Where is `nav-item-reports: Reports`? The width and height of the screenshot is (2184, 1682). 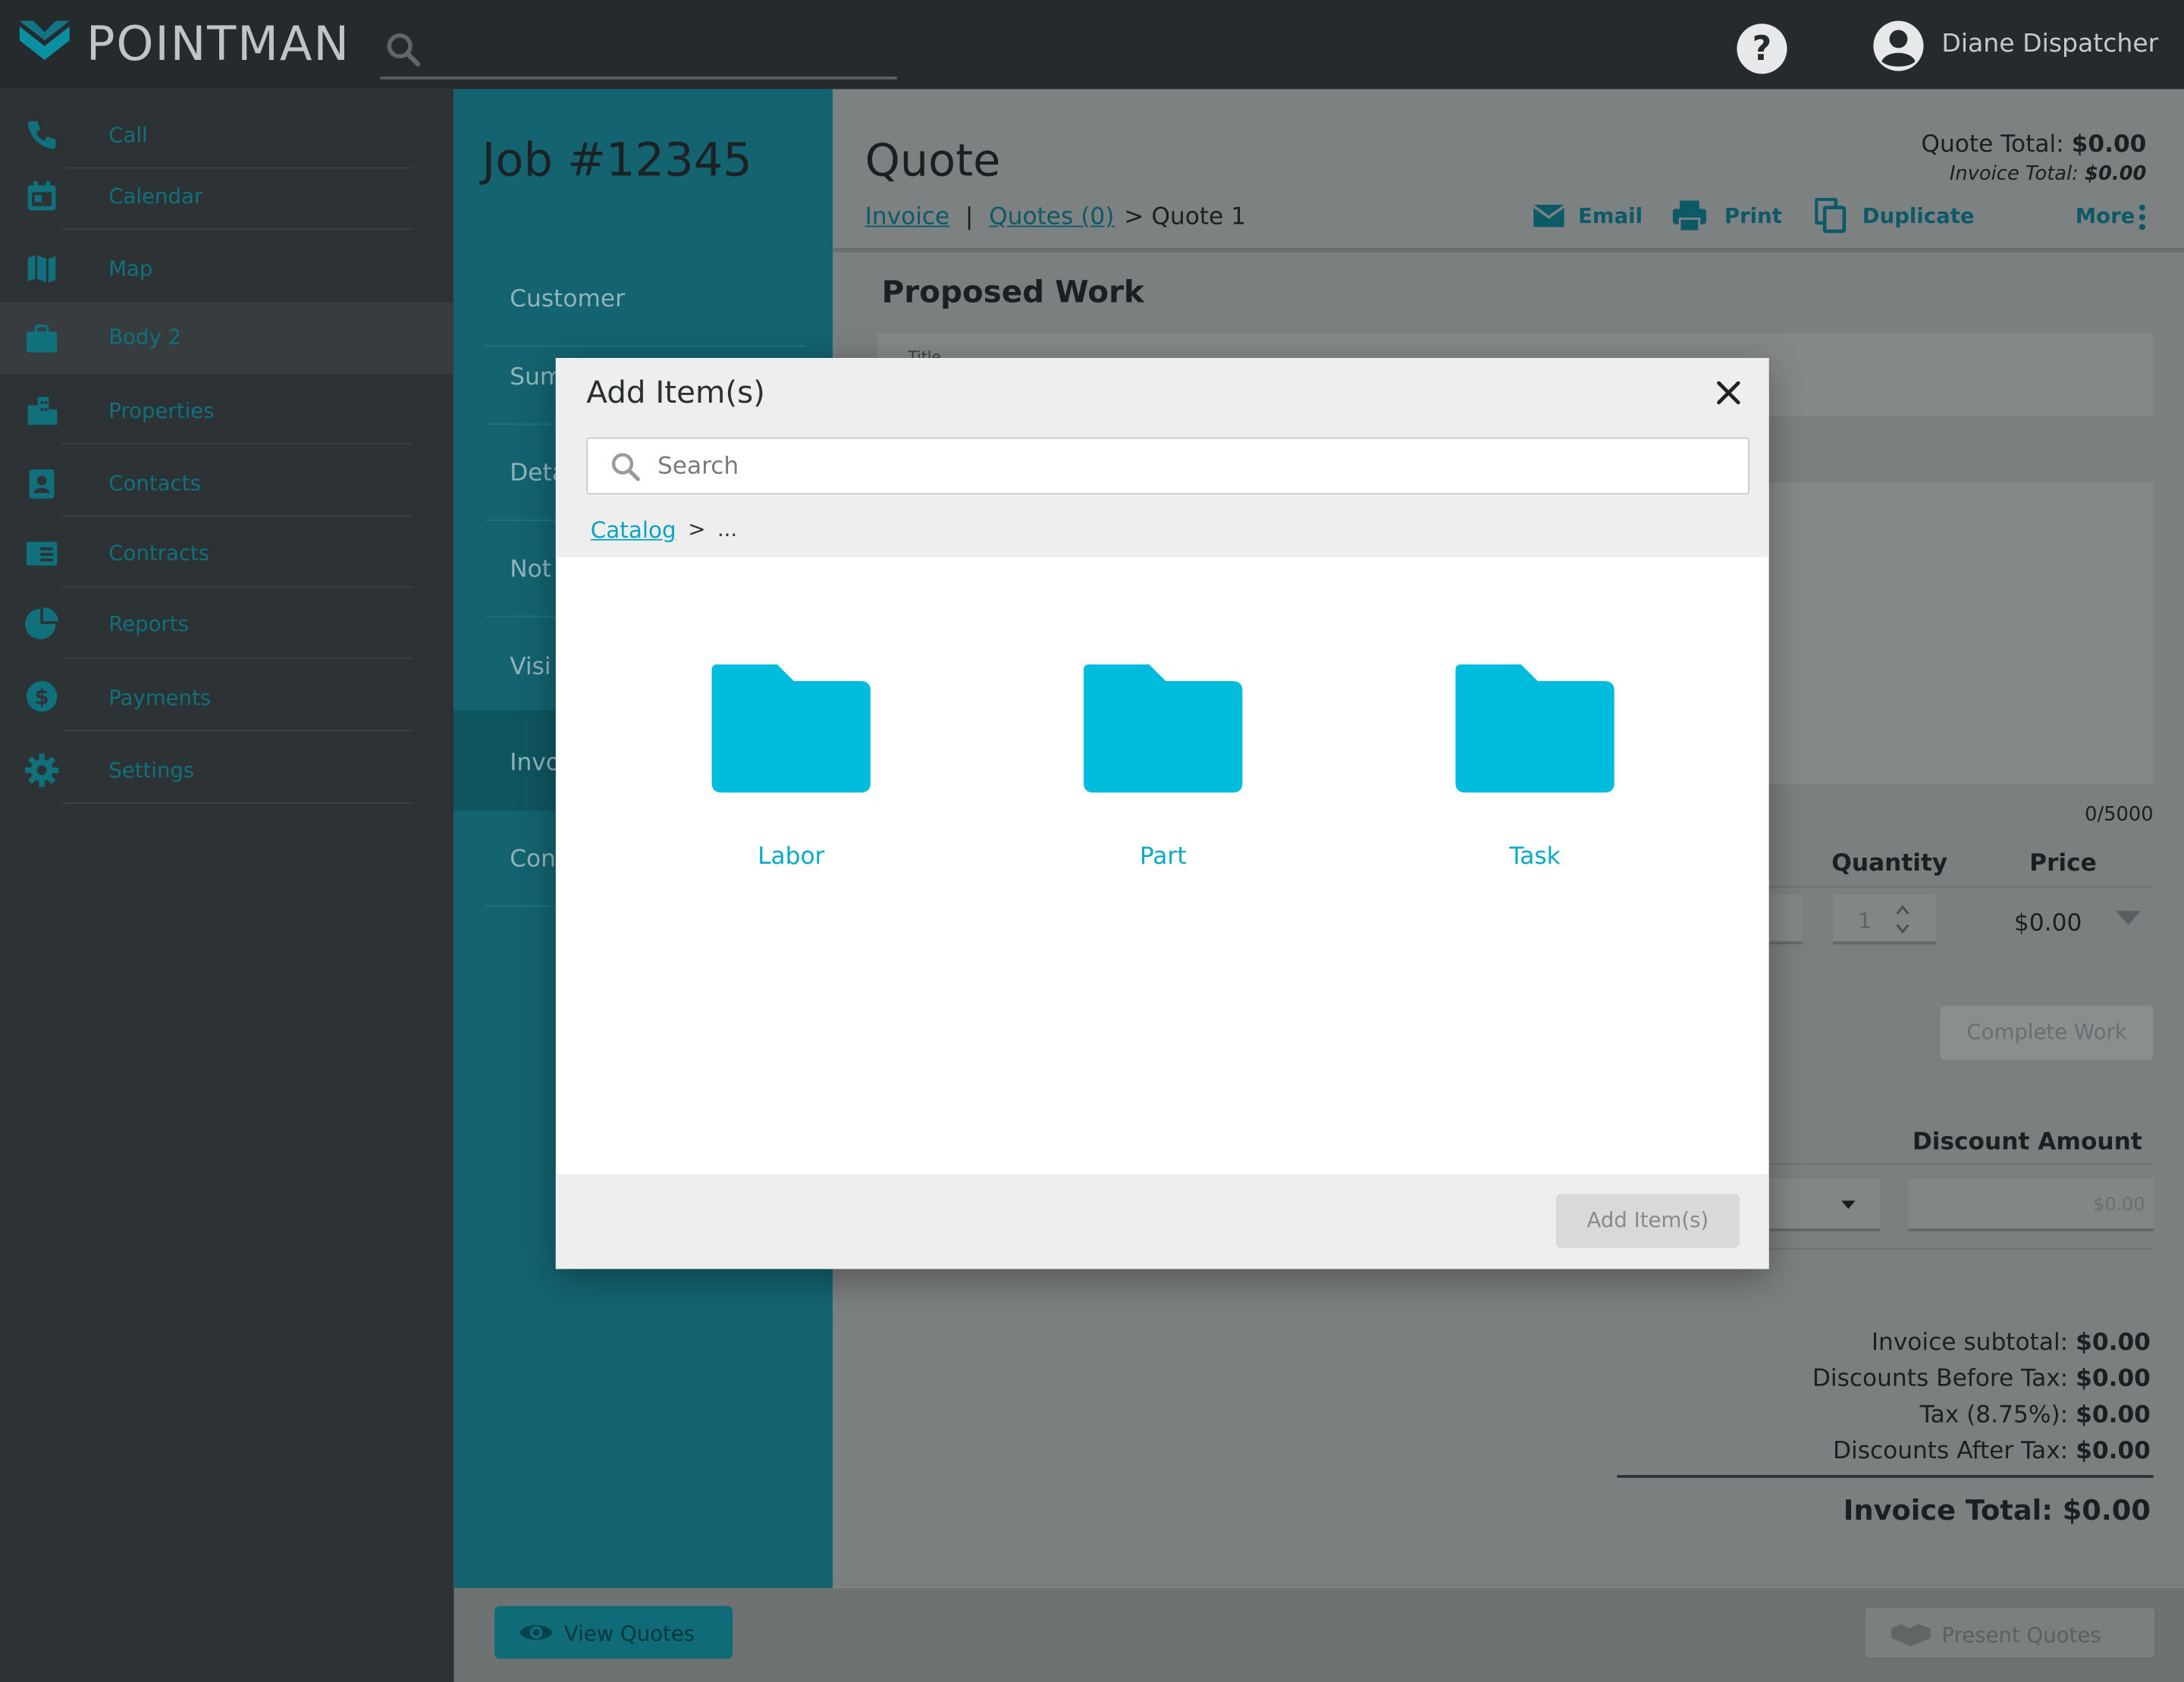
nav-item-reports: Reports is located at coordinates (227, 625).